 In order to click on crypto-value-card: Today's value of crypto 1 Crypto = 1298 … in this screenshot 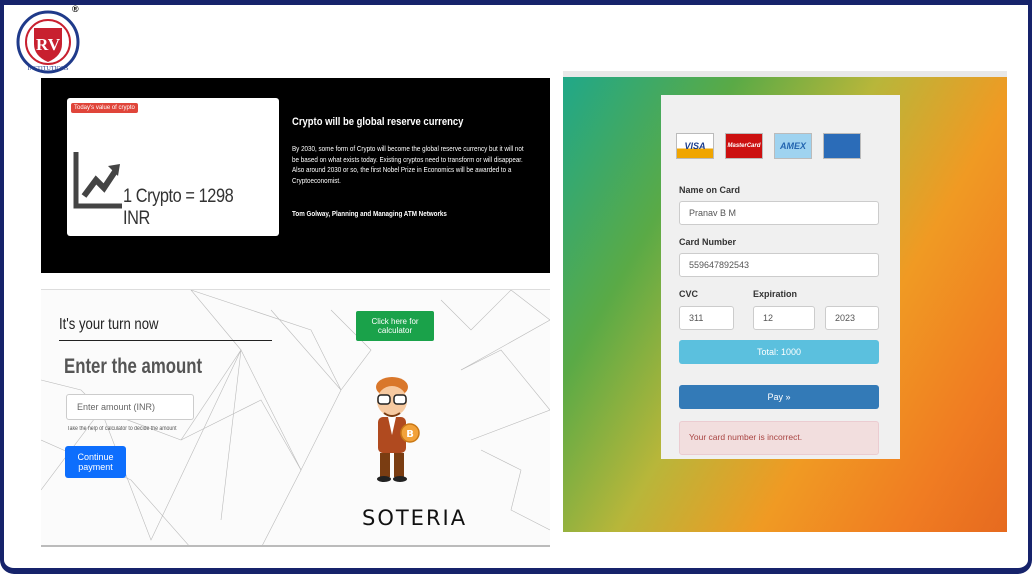, I will do `click(173, 167)`.